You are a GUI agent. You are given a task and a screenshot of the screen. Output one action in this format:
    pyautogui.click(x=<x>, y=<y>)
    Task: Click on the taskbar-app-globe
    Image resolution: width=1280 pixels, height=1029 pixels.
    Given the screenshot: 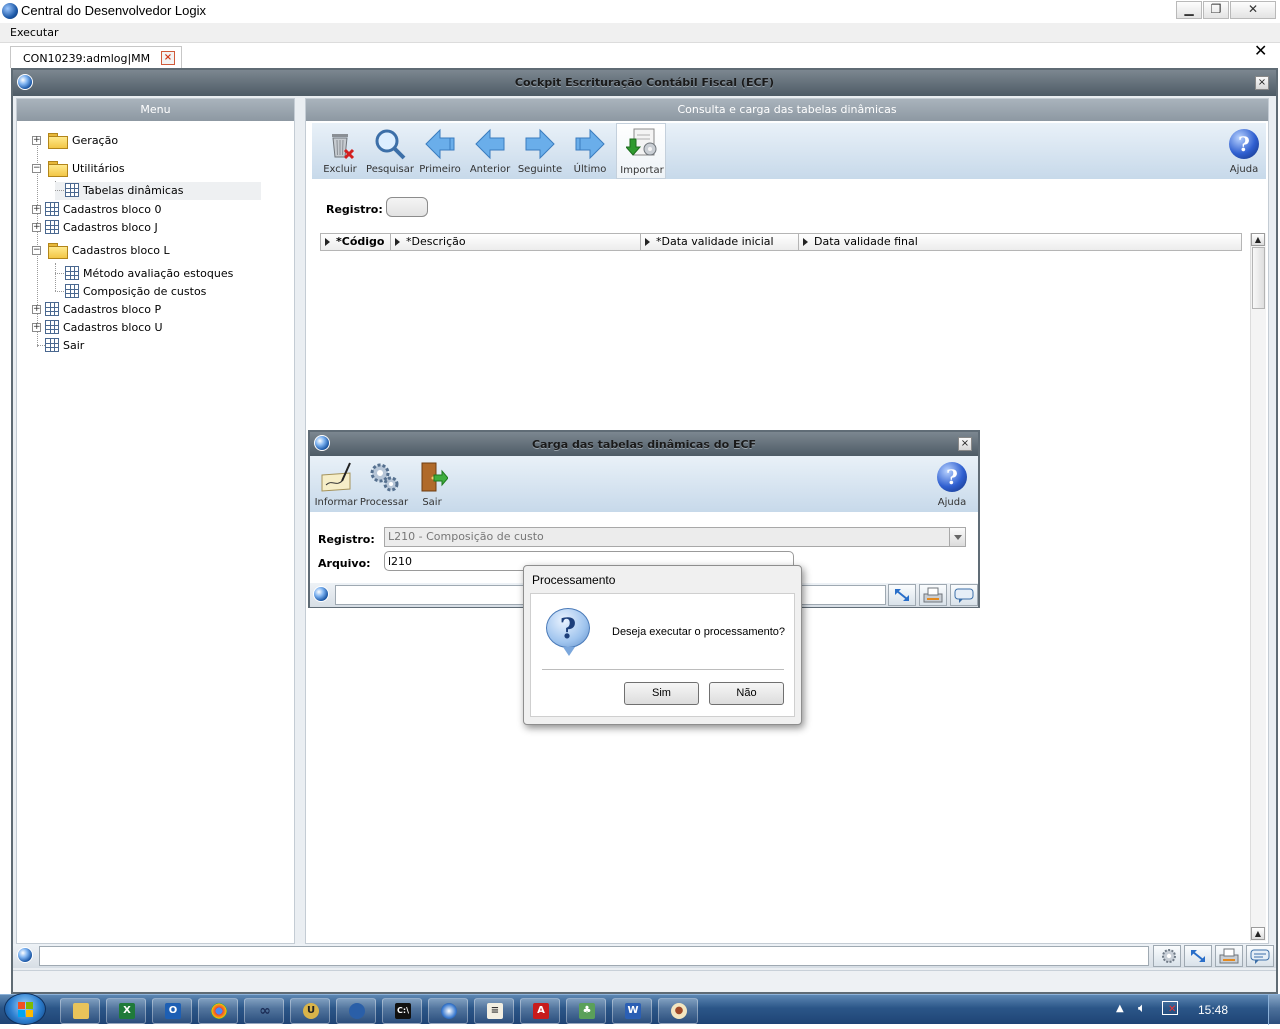 What is the action you would take?
    pyautogui.click(x=356, y=1011)
    